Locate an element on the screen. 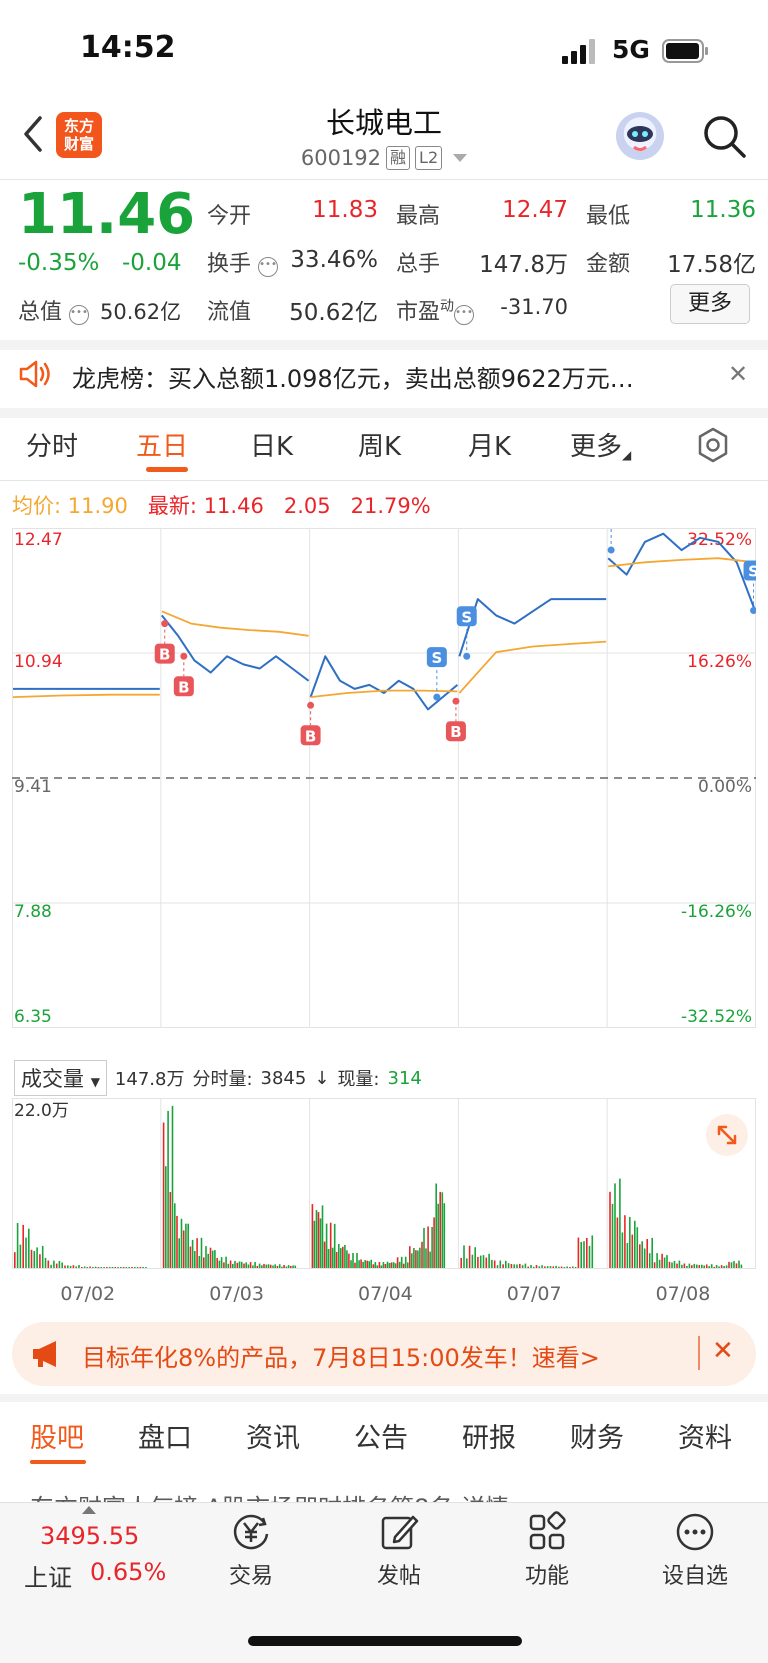  home-indicator is located at coordinates (385, 1641).